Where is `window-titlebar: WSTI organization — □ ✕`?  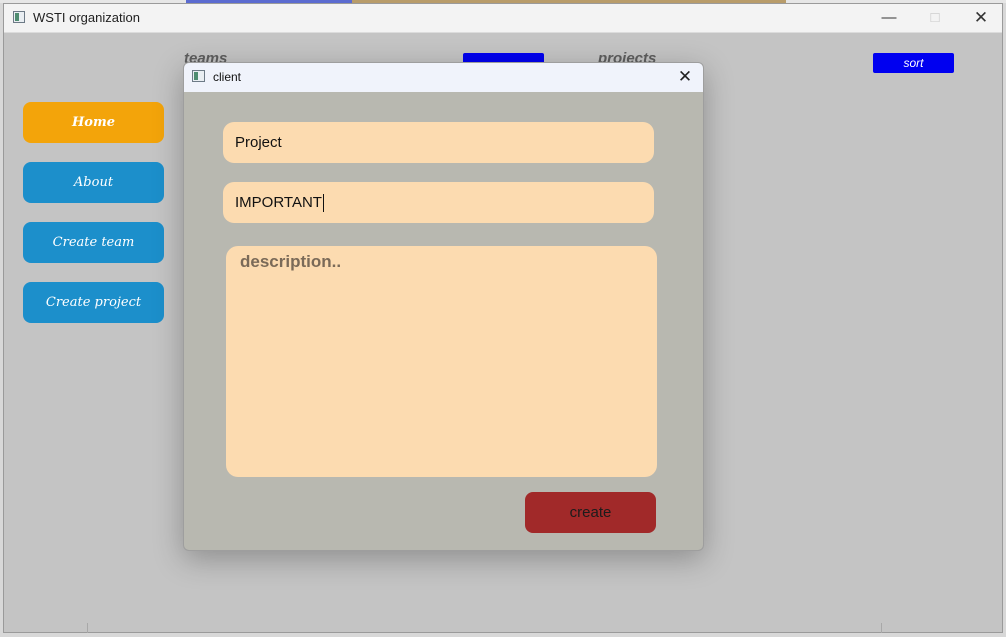
window-titlebar: WSTI organization — □ ✕ is located at coordinates (503, 18).